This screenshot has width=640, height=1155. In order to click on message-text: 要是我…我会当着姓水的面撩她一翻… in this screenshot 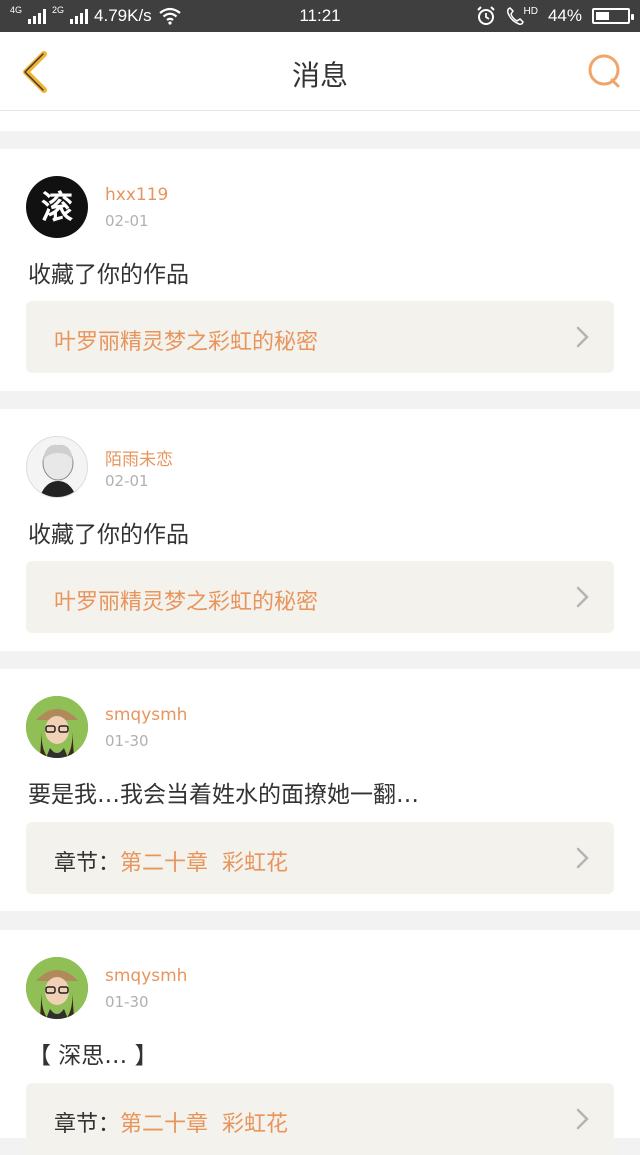, I will do `click(223, 795)`.